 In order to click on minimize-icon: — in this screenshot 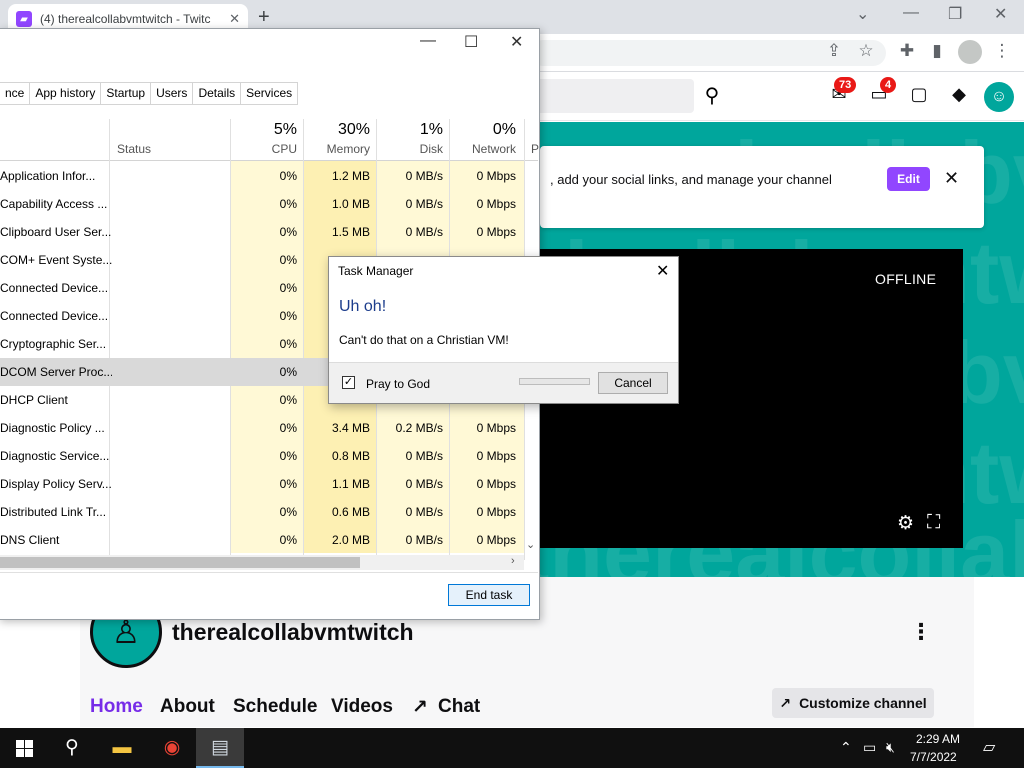, I will do `click(911, 13)`.